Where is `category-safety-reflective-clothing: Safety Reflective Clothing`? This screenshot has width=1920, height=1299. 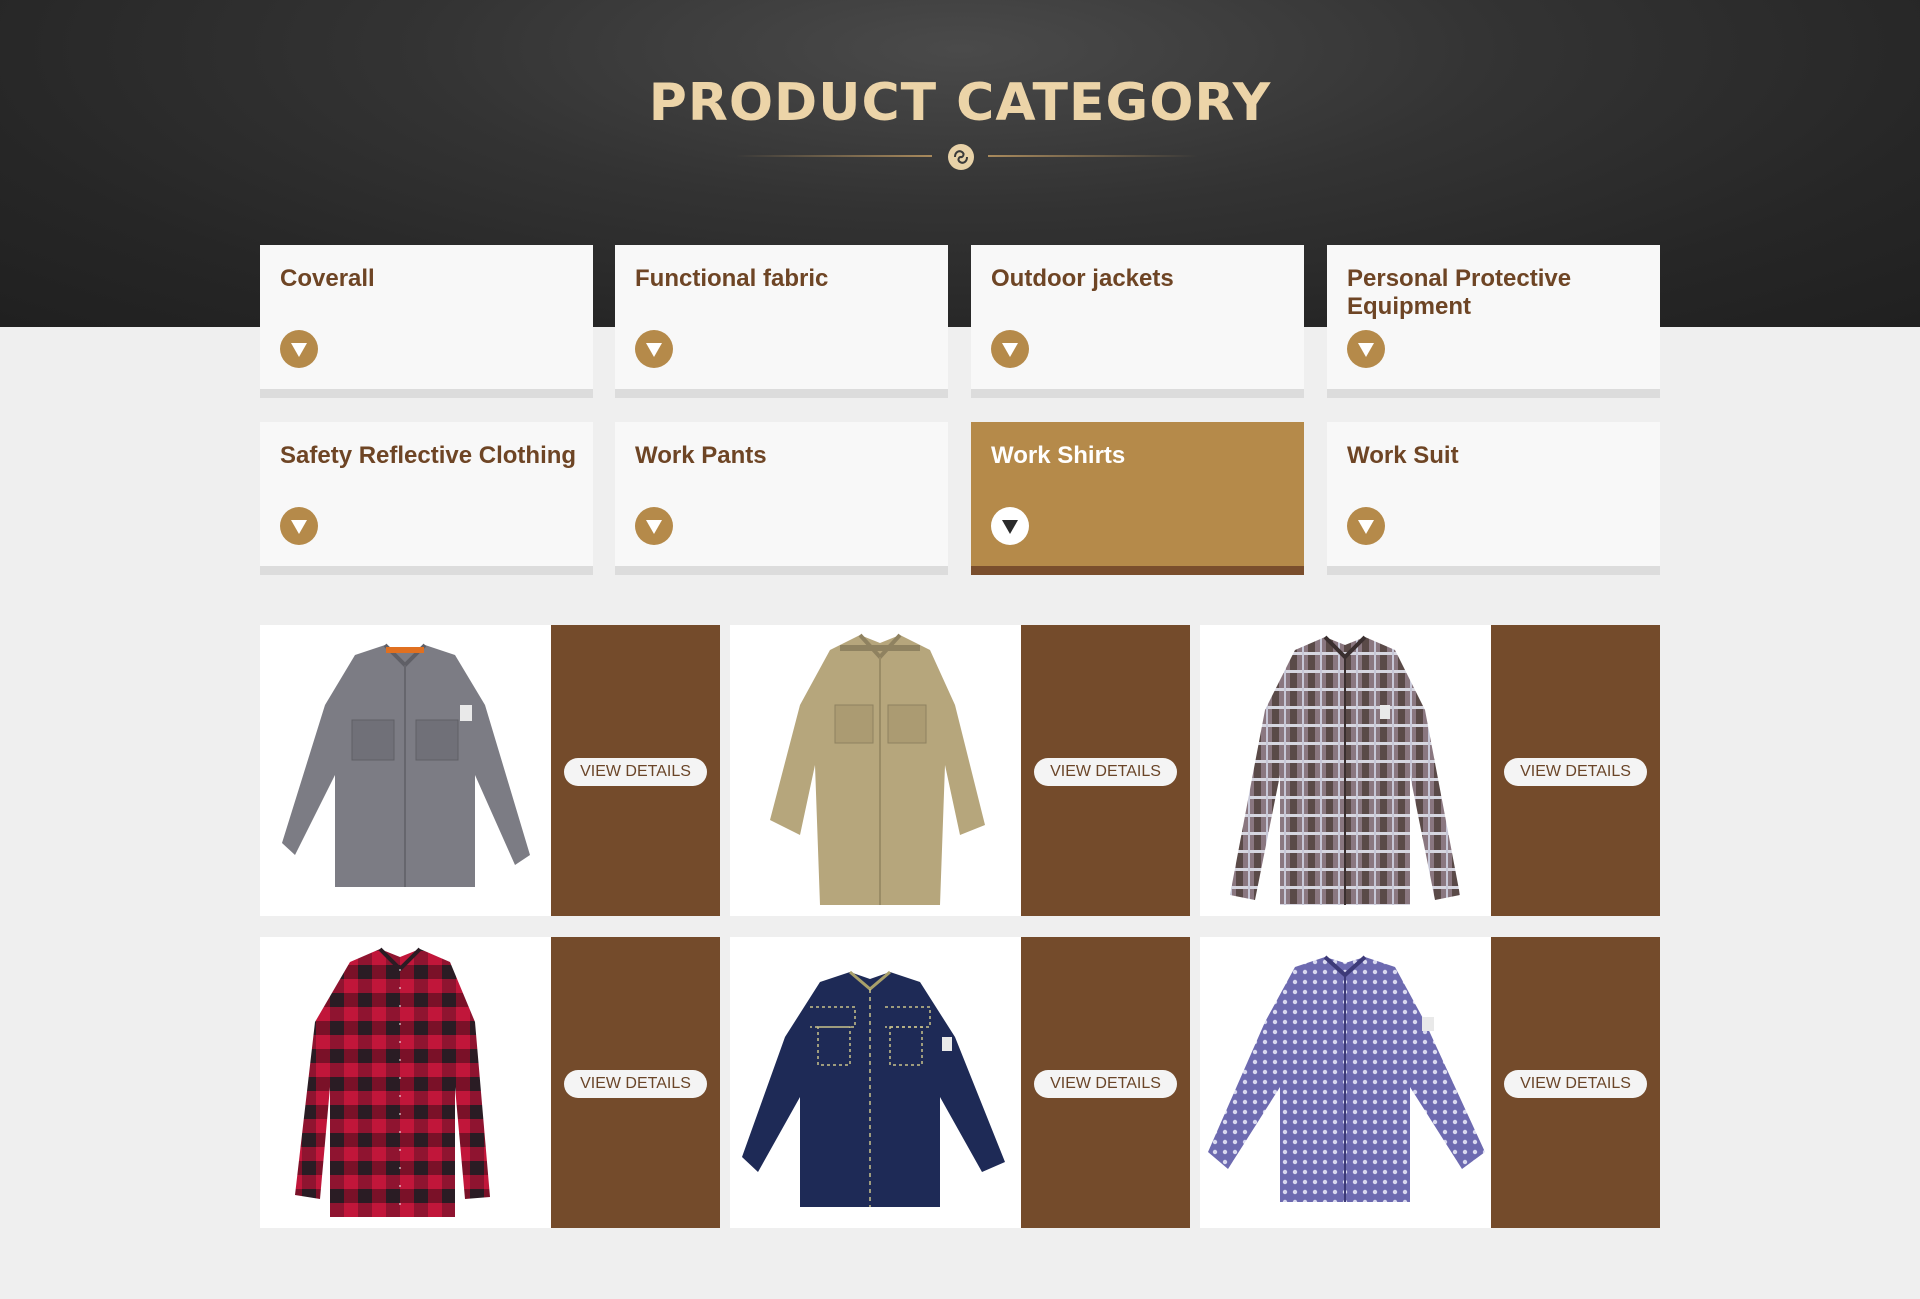 category-safety-reflective-clothing: Safety Reflective Clothing is located at coordinates (426, 498).